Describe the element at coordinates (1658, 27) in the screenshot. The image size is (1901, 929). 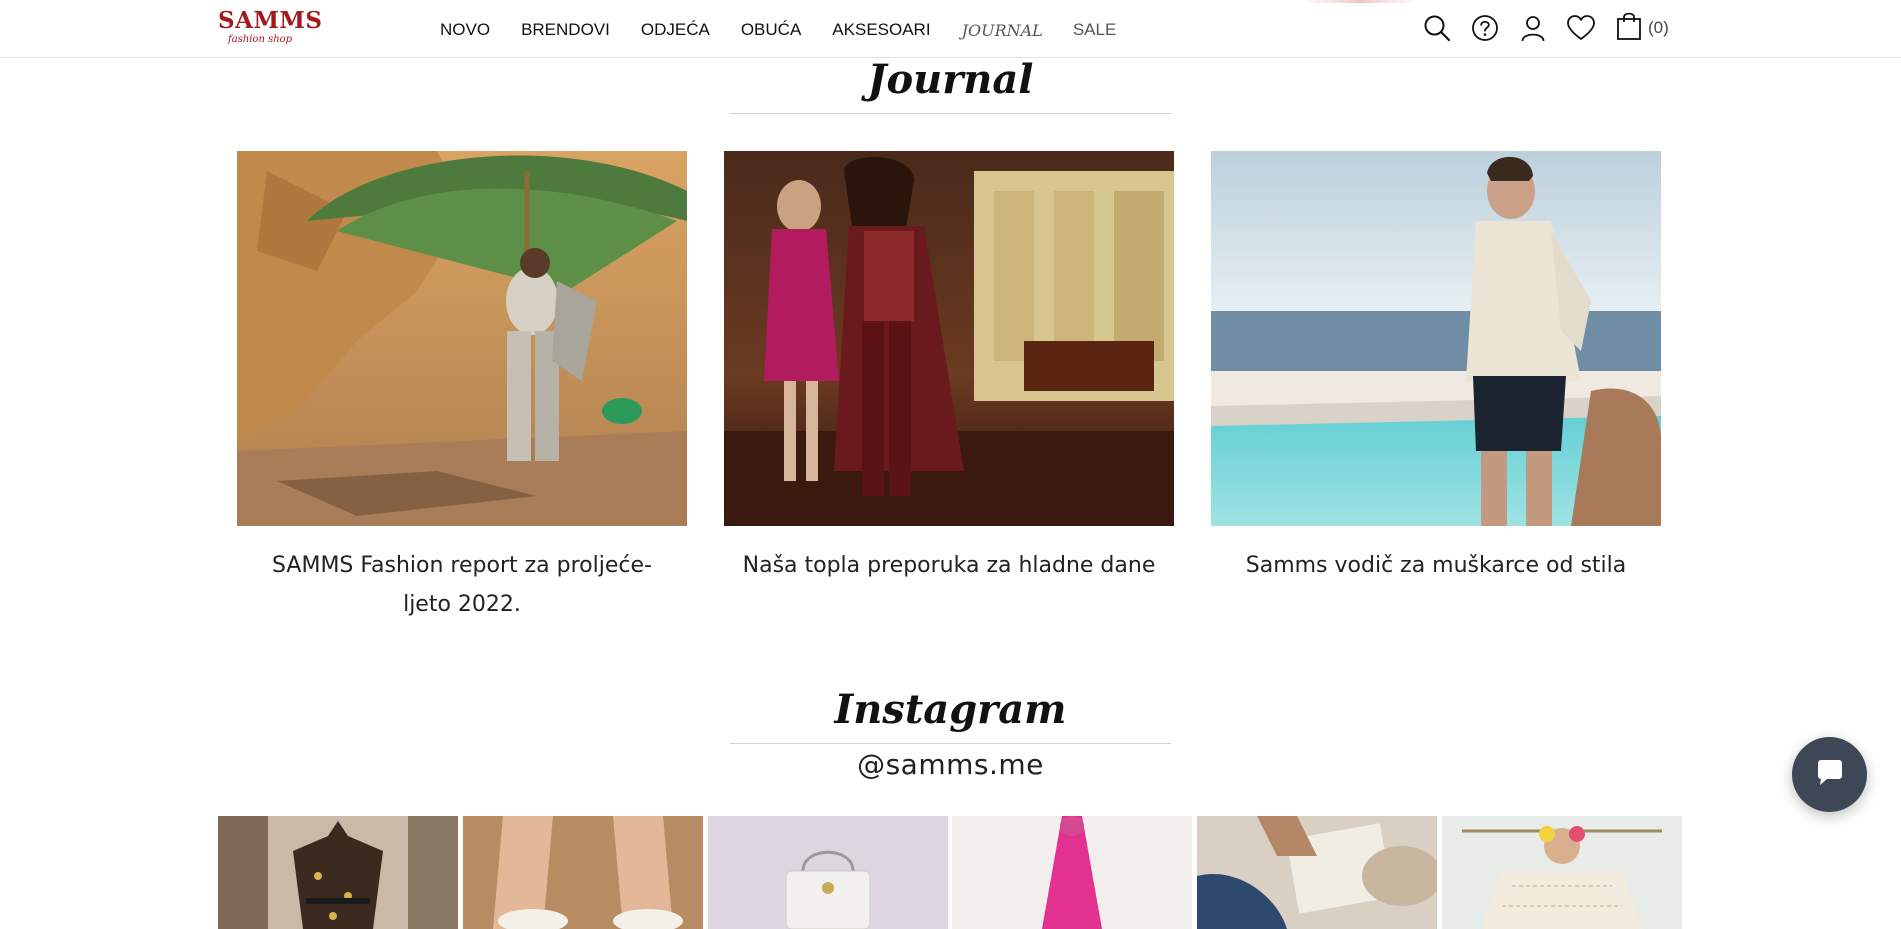
I see `cart-count: (0)` at that location.